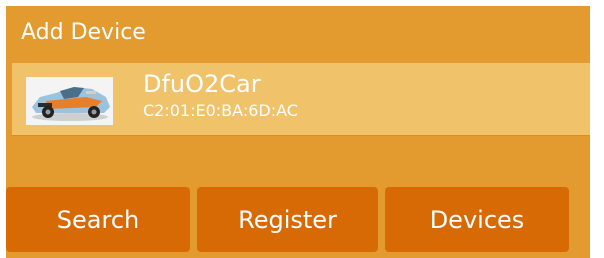 Image resolution: width=604 pixels, height=258 pixels. I want to click on search-button: Search, so click(98, 219).